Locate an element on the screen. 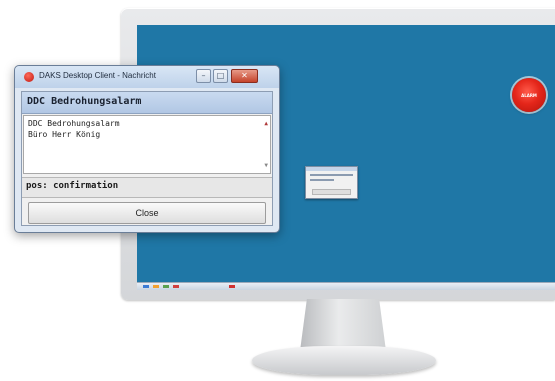 The image size is (555, 381). monitor-stand-base is located at coordinates (344, 360).